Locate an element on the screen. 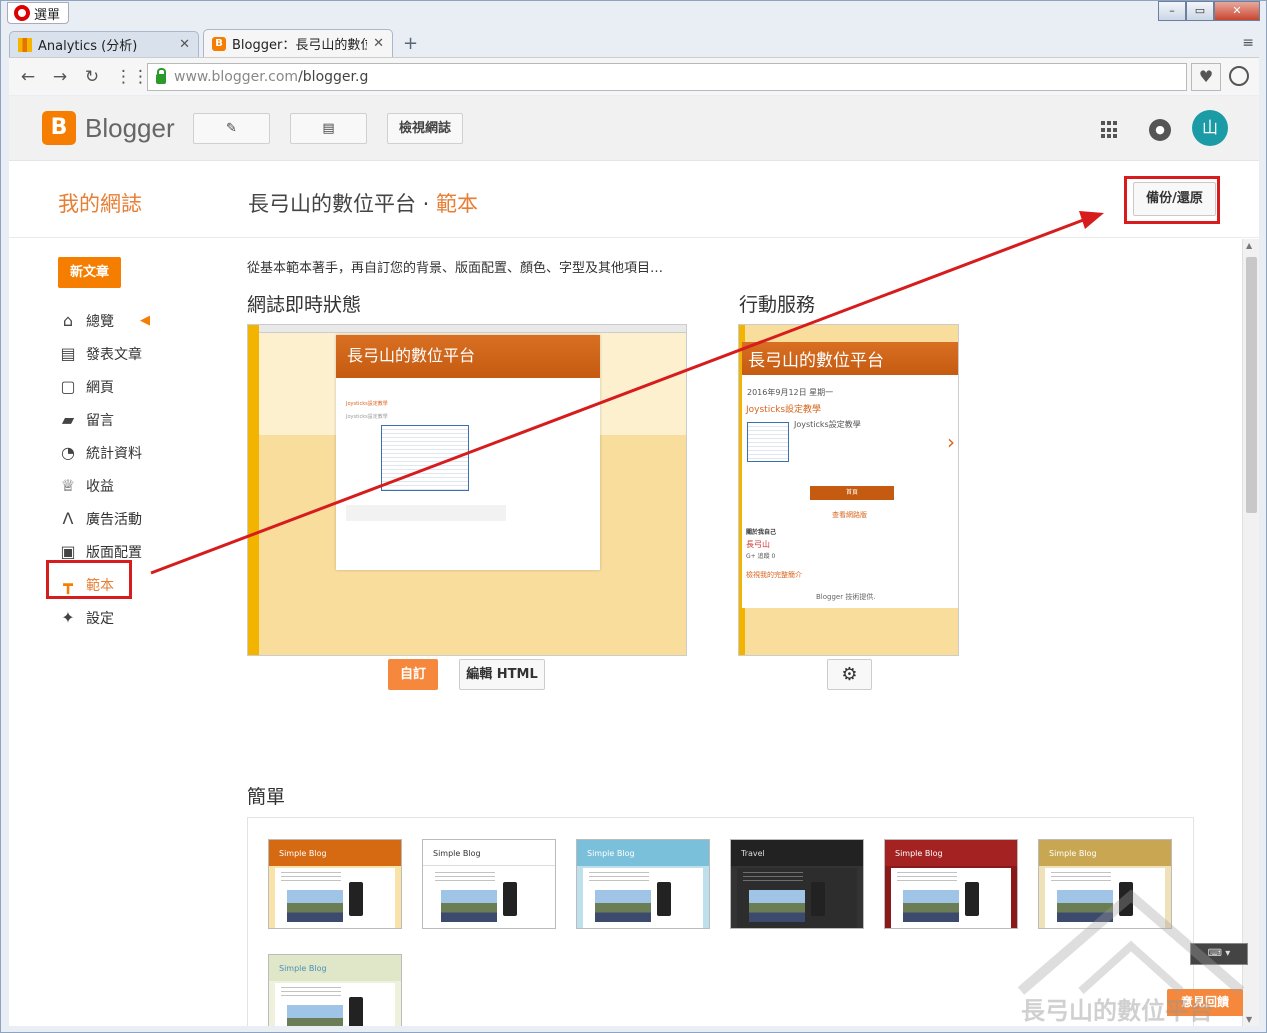 The width and height of the screenshot is (1267, 1033). posts-list-button: ▤ is located at coordinates (328, 128).